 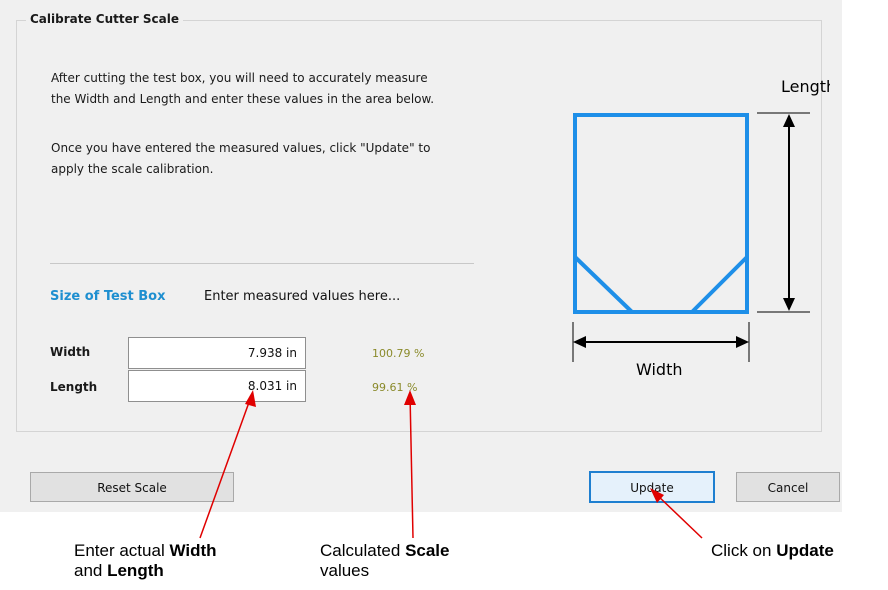 What do you see at coordinates (398, 353) in the screenshot?
I see `width-scale-percent: 100.79 %` at bounding box center [398, 353].